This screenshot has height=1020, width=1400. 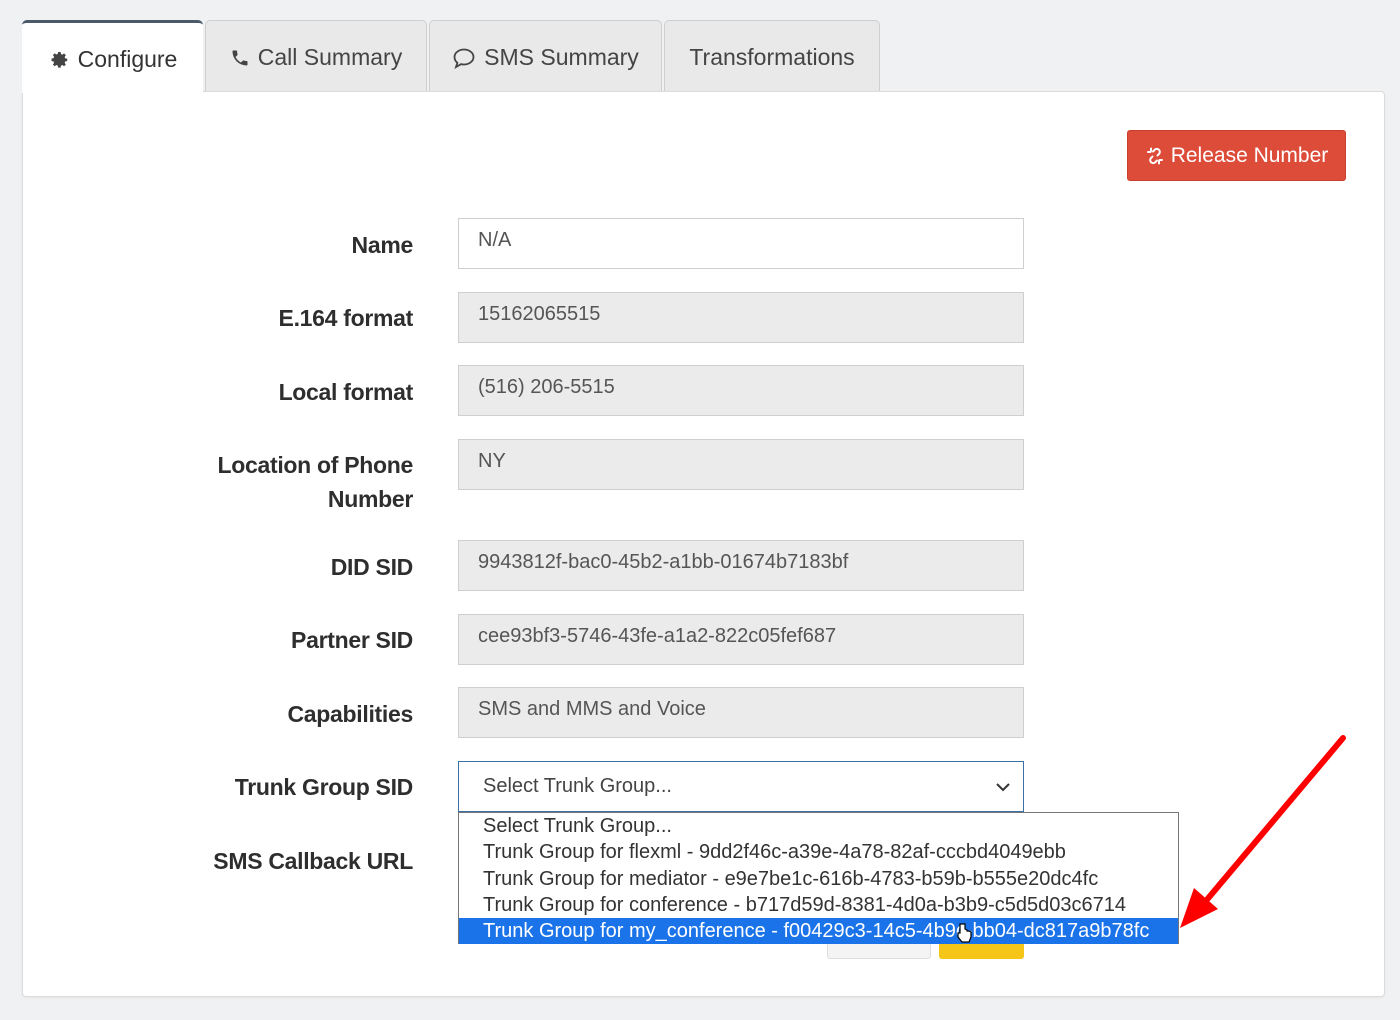 I want to click on tab-sms-summary: SMS Summary, so click(x=545, y=56).